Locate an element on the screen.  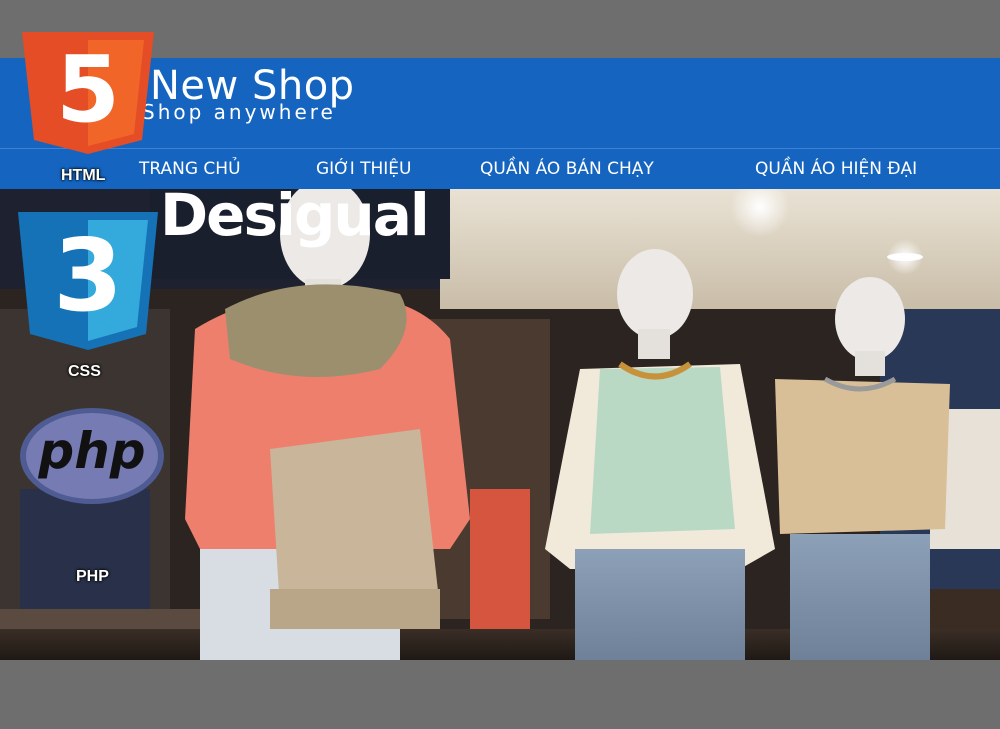
css3-number: 3 is located at coordinates (88, 275).